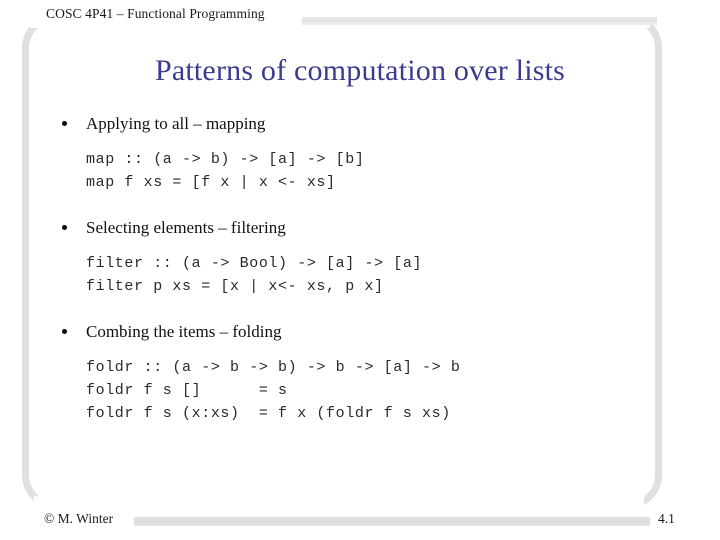  I want to click on bullet-item: Combing the items – folding, so click(360, 332).